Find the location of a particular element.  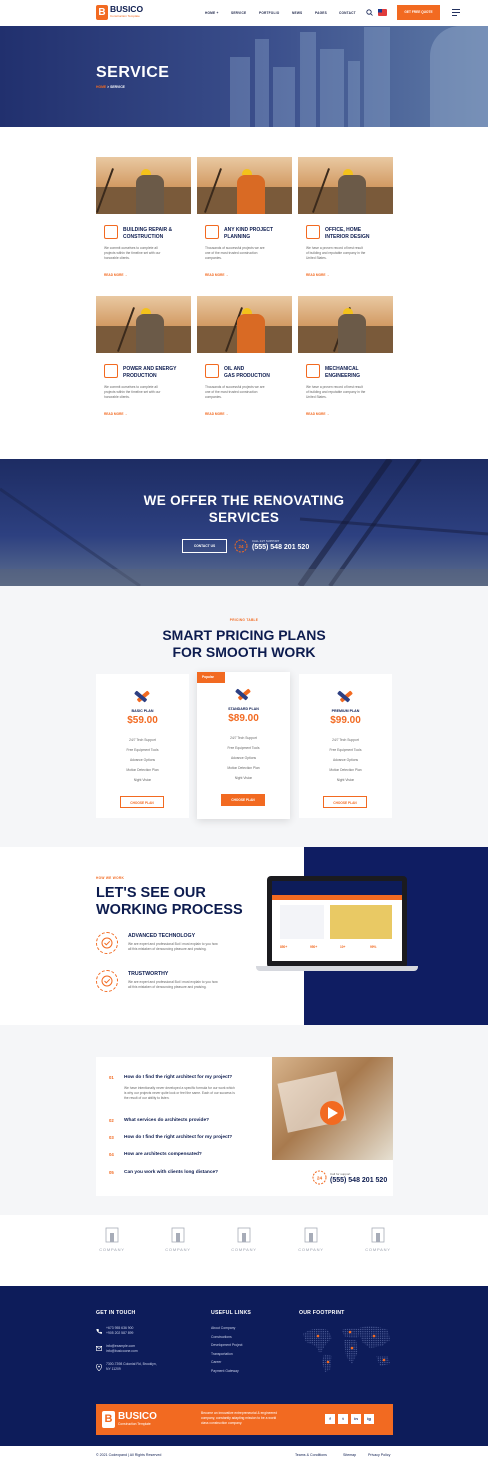

social-icon-in: in is located at coordinates (356, 1419).